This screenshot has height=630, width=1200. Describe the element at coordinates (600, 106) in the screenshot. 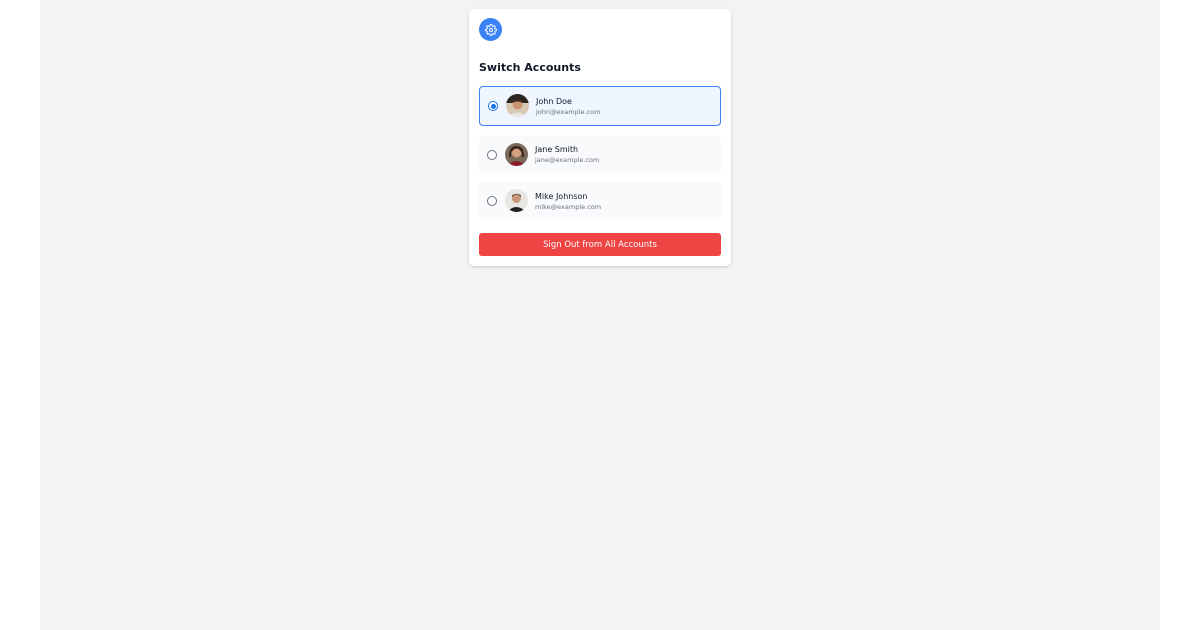

I see `account-option-john-doe: John Doe john@example.com` at that location.